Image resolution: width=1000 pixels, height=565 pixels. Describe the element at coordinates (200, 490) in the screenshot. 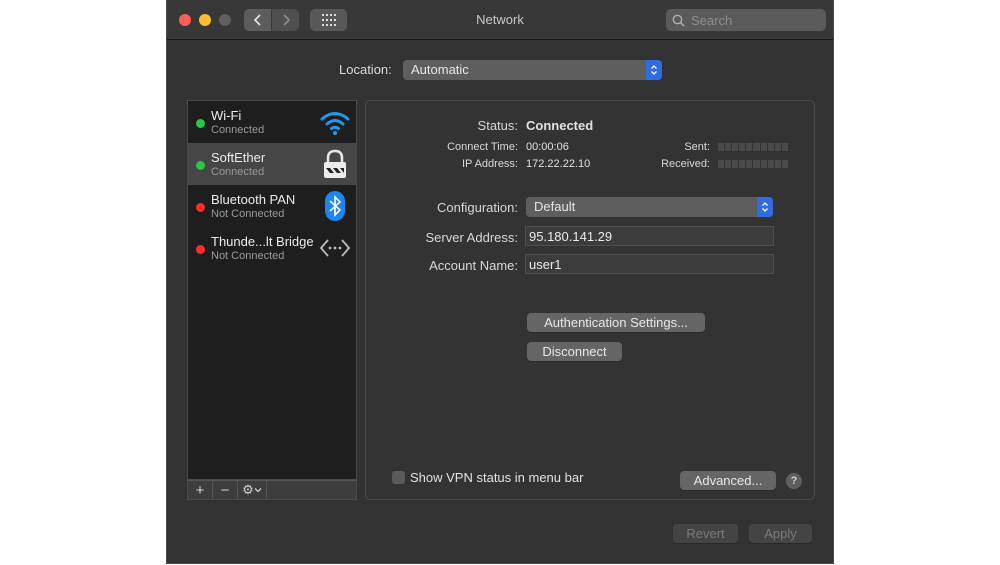

I see `add-service-button: +` at that location.